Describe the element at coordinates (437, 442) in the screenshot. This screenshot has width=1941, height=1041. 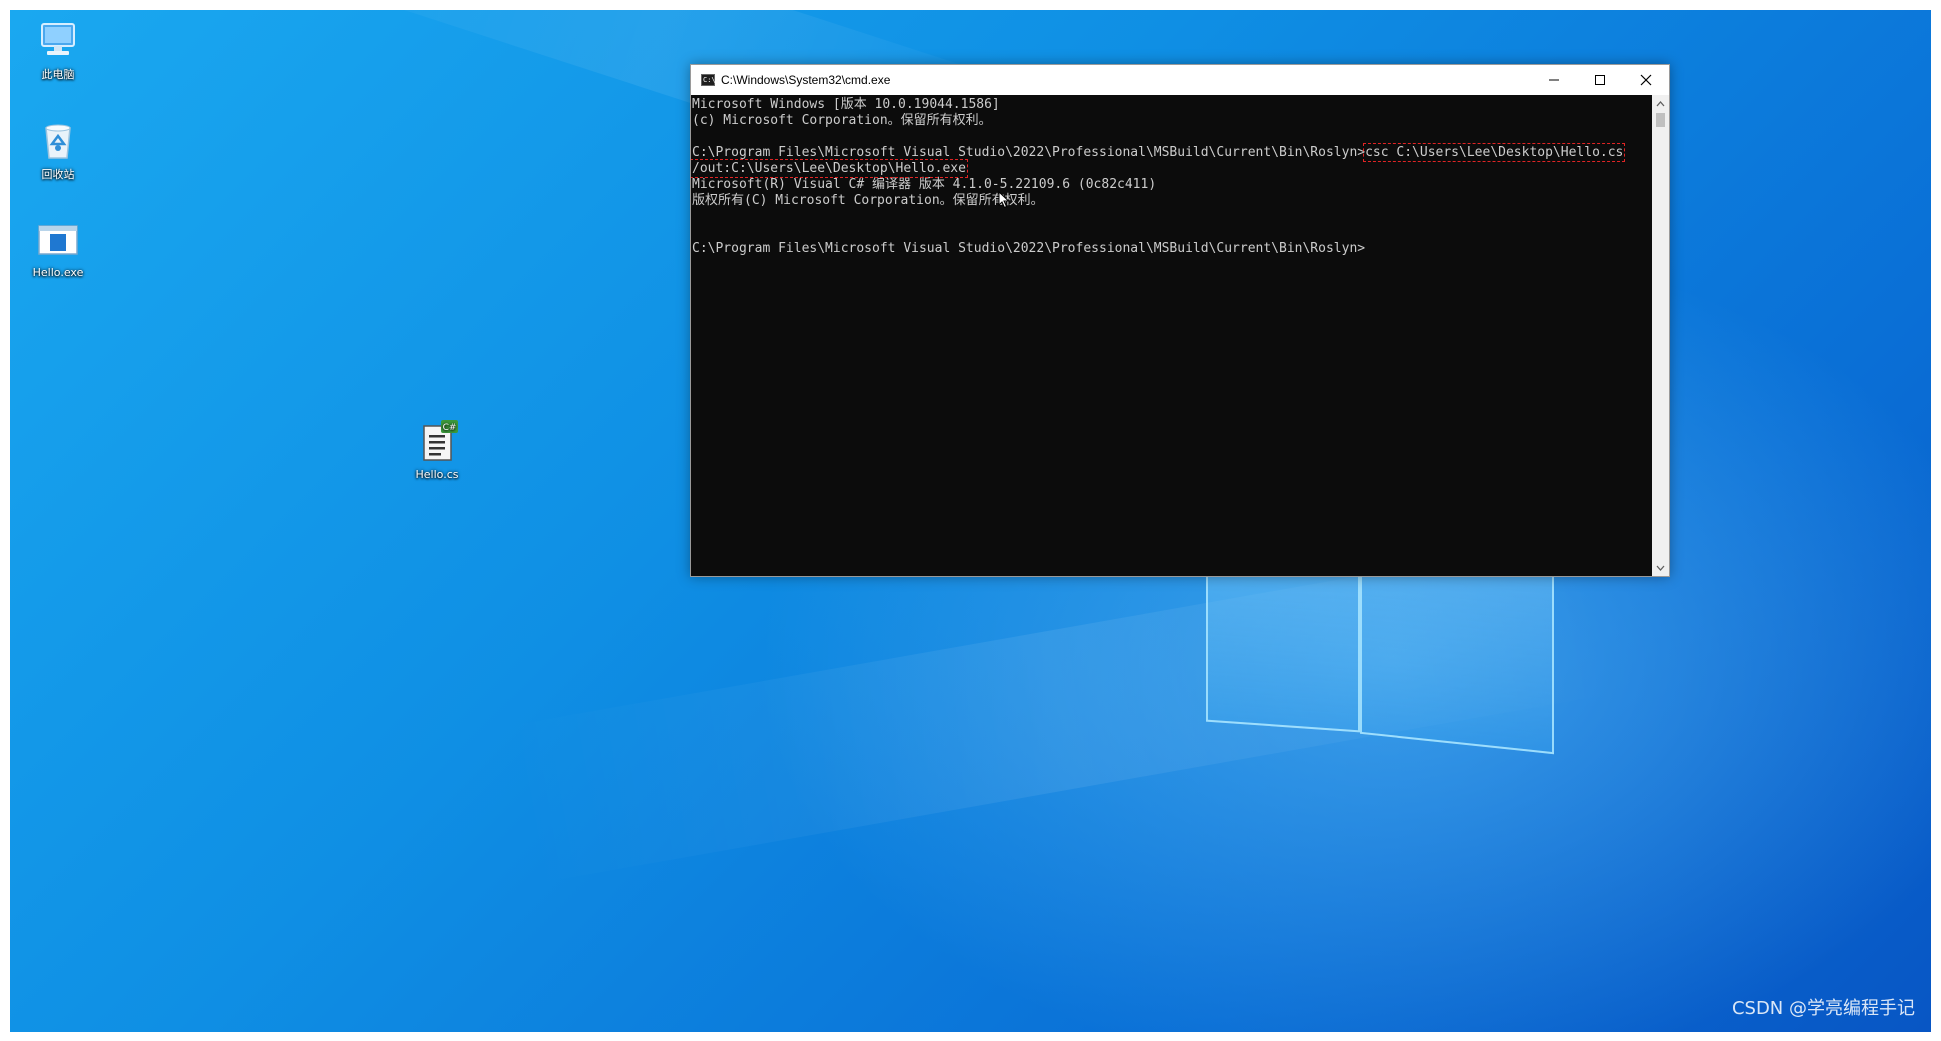
I see `csharp-file-icon: C#` at that location.